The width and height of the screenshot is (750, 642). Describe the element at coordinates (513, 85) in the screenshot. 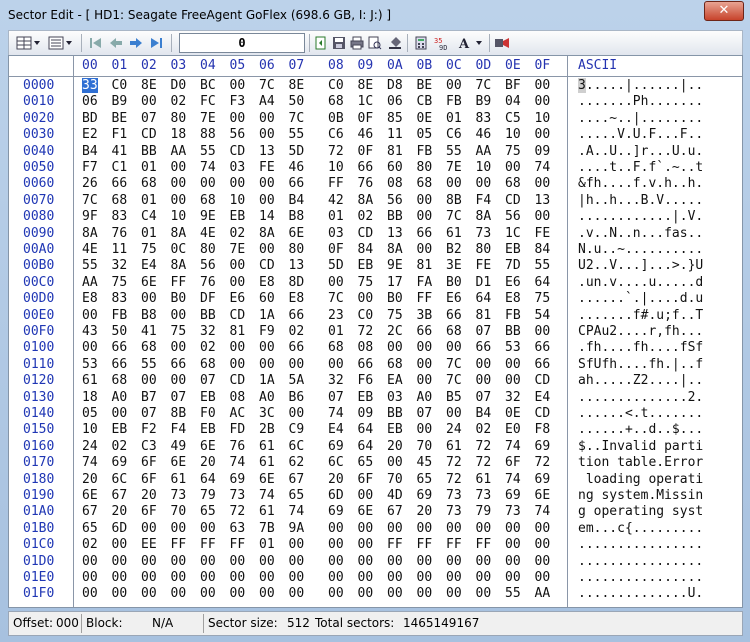

I see `hex-byte: BF` at that location.